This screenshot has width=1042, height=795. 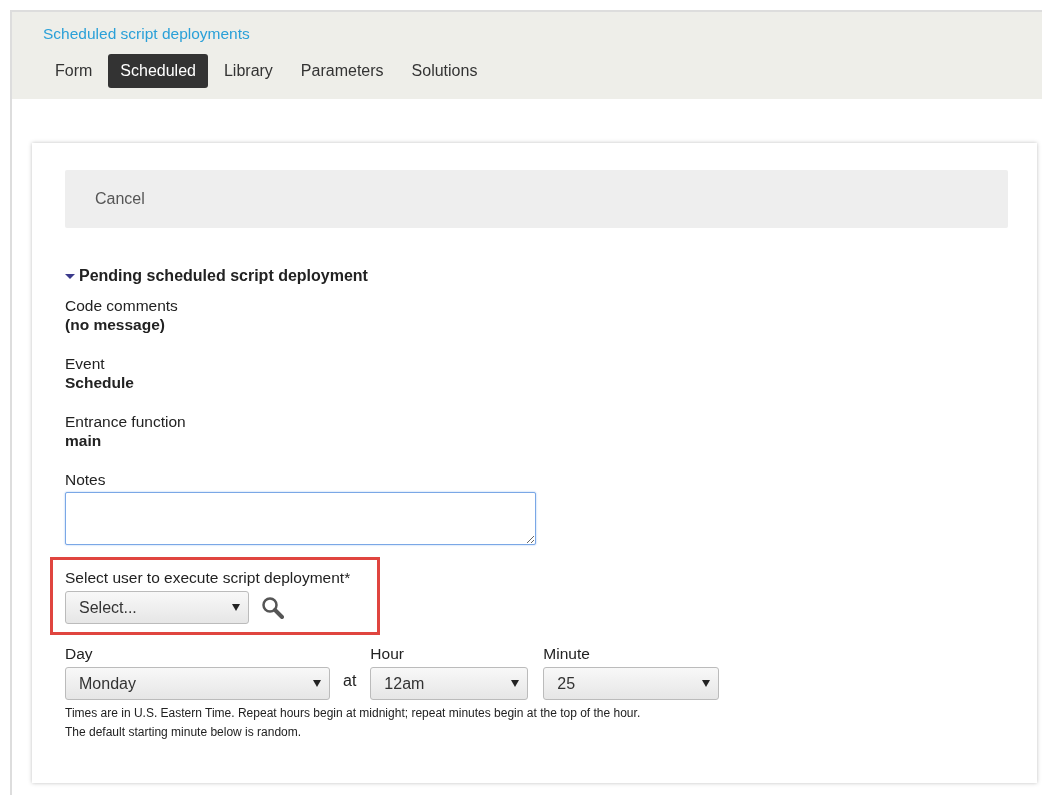 I want to click on day-dropdown: Monday, so click(x=197, y=683).